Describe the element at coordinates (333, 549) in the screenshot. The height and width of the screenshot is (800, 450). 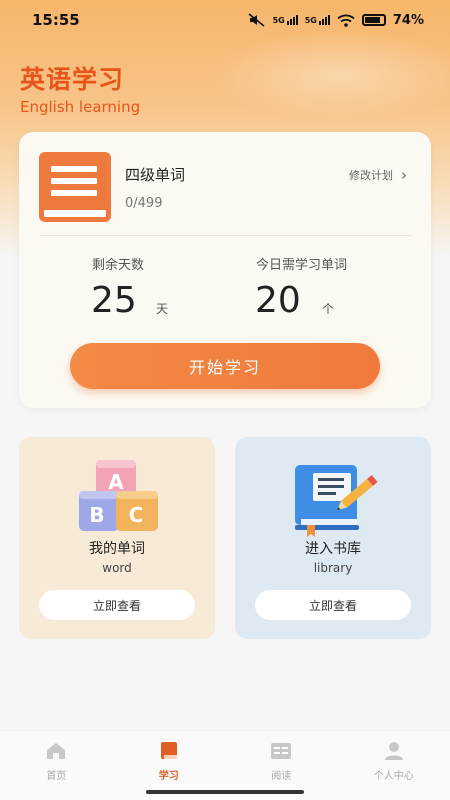
I see `library-title: 进入书库` at that location.